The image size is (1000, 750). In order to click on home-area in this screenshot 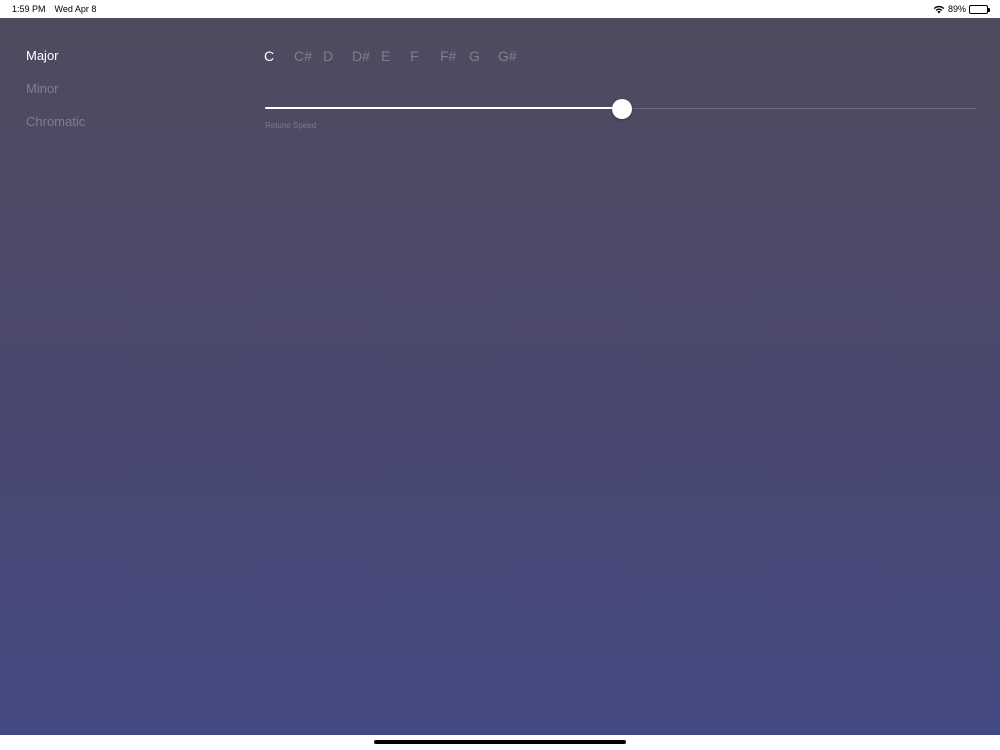, I will do `click(500, 742)`.